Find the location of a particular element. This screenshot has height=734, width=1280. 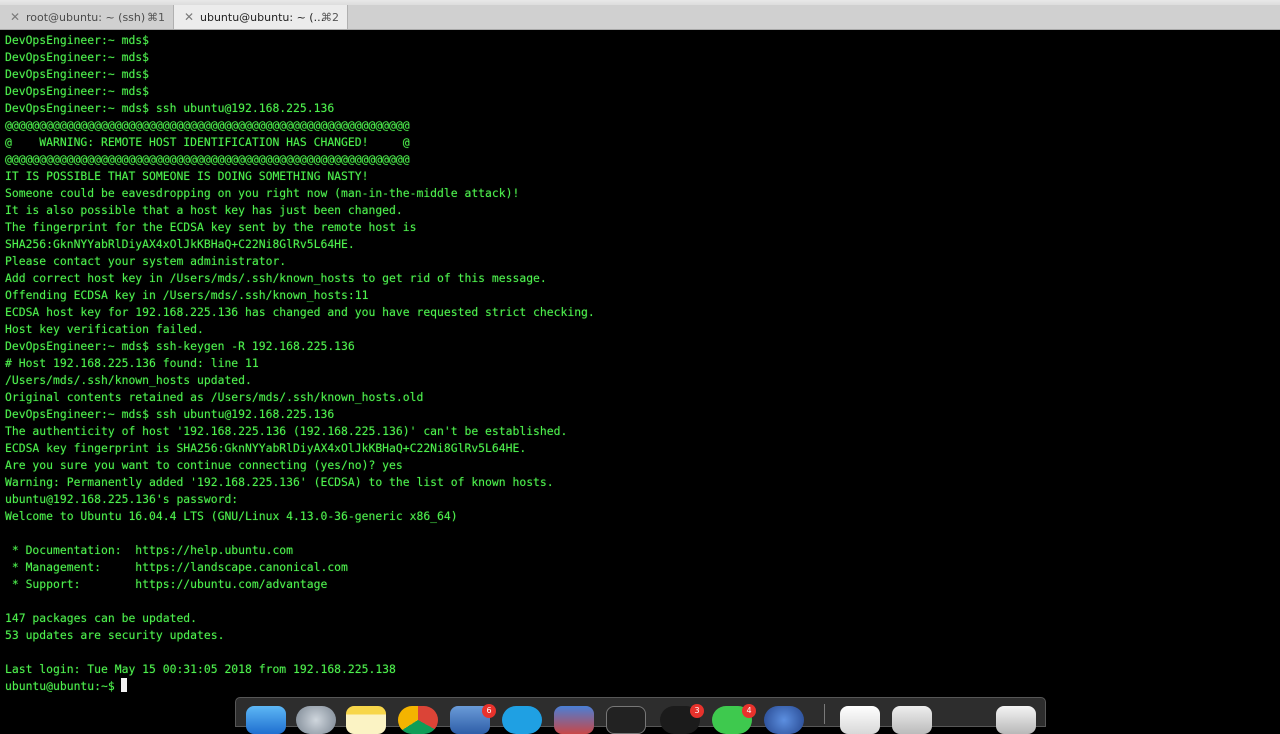

tab-title: root@ubuntu: ~ (ssh) is located at coordinates (86, 17).